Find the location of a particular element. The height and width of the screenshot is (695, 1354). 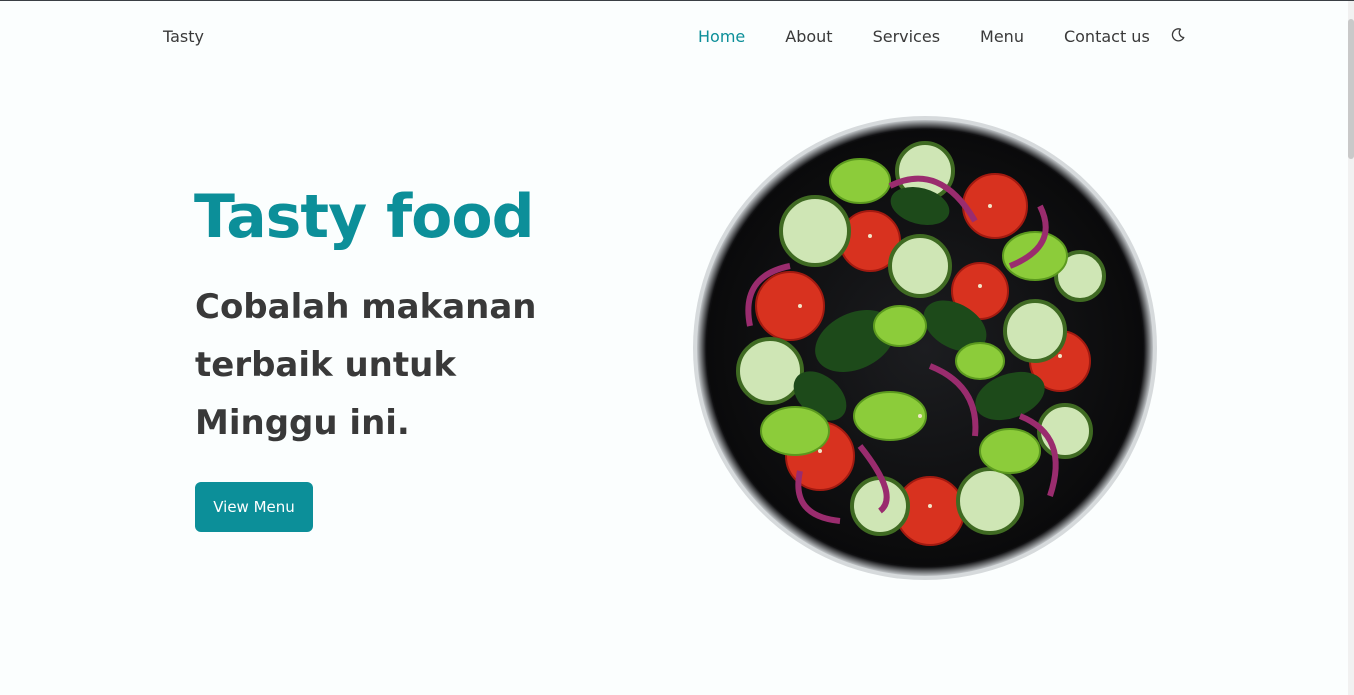

moon-icon is located at coordinates (1178, 35).